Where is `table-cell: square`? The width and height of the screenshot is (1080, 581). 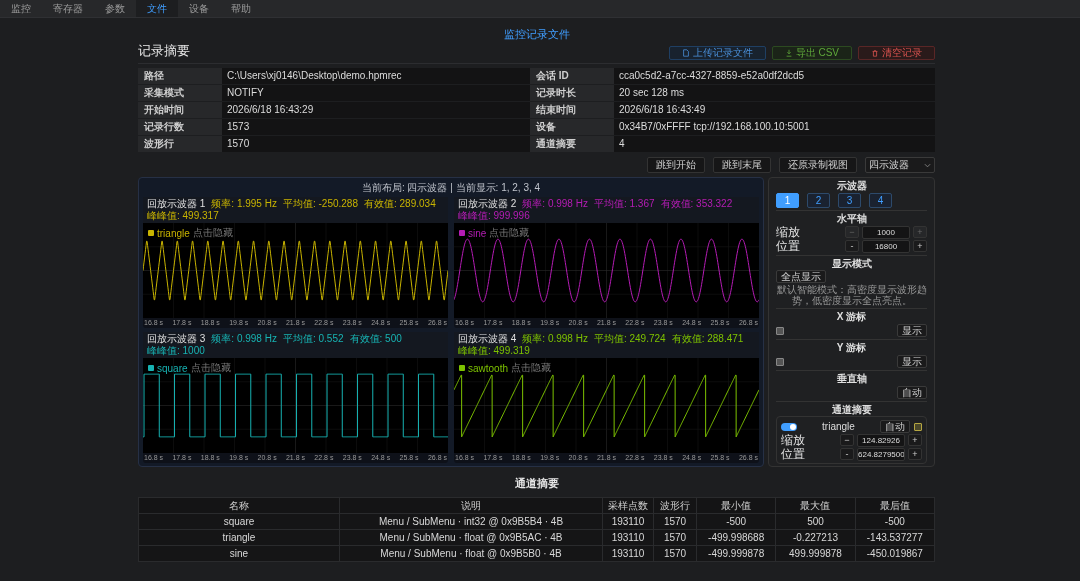
table-cell: square is located at coordinates (239, 521).